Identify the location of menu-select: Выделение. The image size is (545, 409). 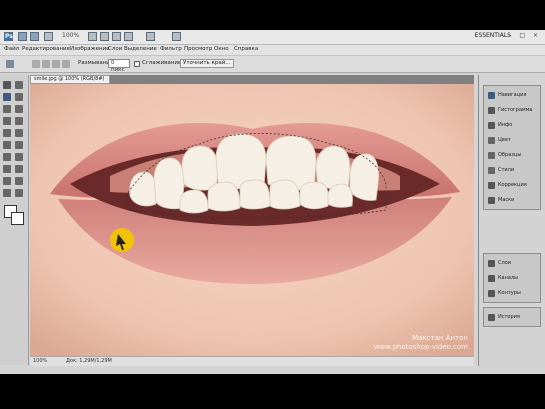
(140, 49).